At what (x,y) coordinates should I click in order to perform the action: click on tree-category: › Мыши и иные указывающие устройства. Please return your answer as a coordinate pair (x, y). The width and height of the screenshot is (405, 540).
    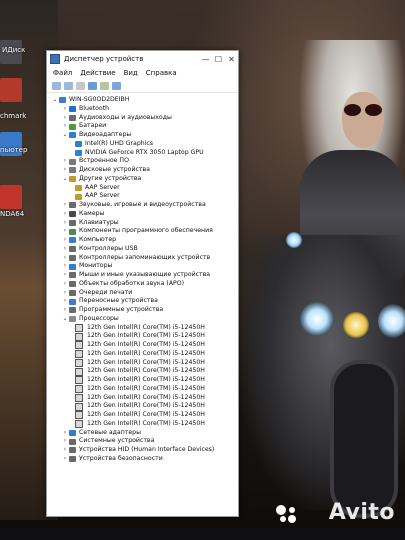
    Looking at the image, I should click on (144, 275).